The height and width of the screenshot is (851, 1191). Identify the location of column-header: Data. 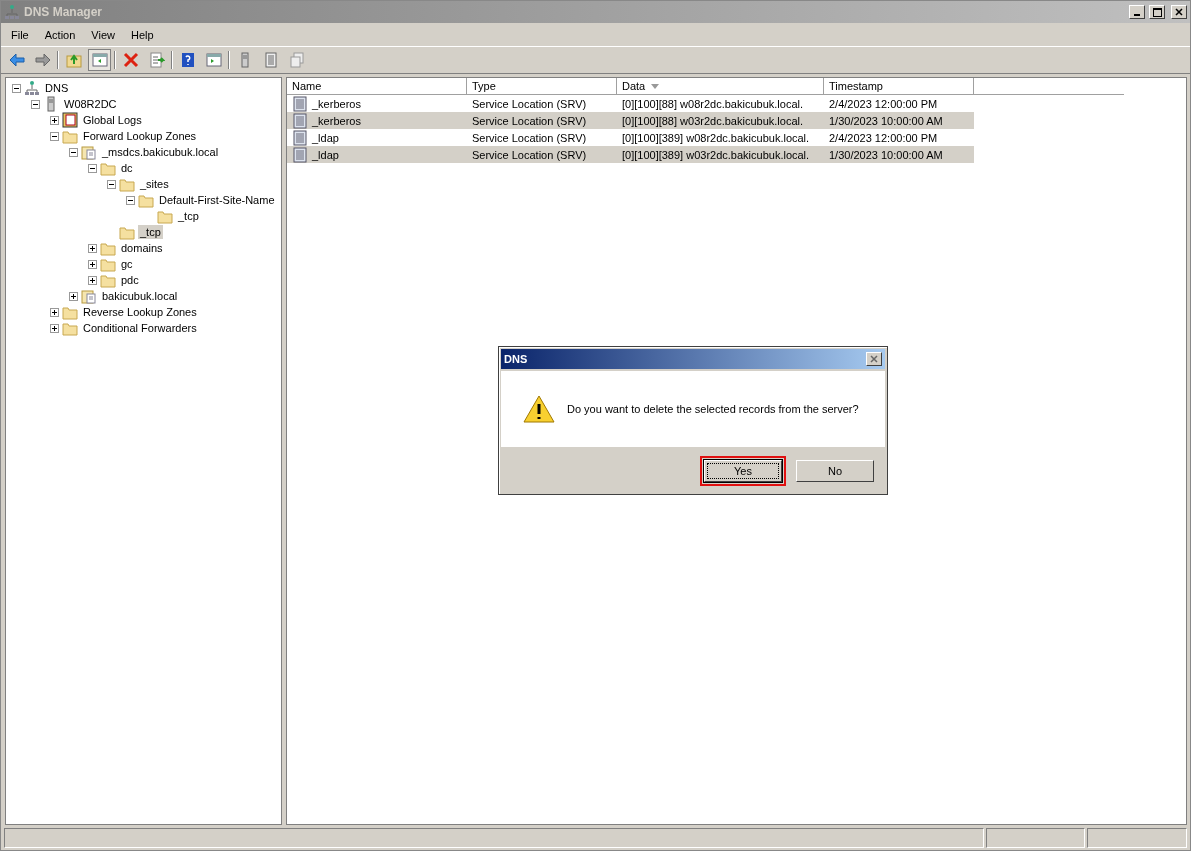
(720, 86).